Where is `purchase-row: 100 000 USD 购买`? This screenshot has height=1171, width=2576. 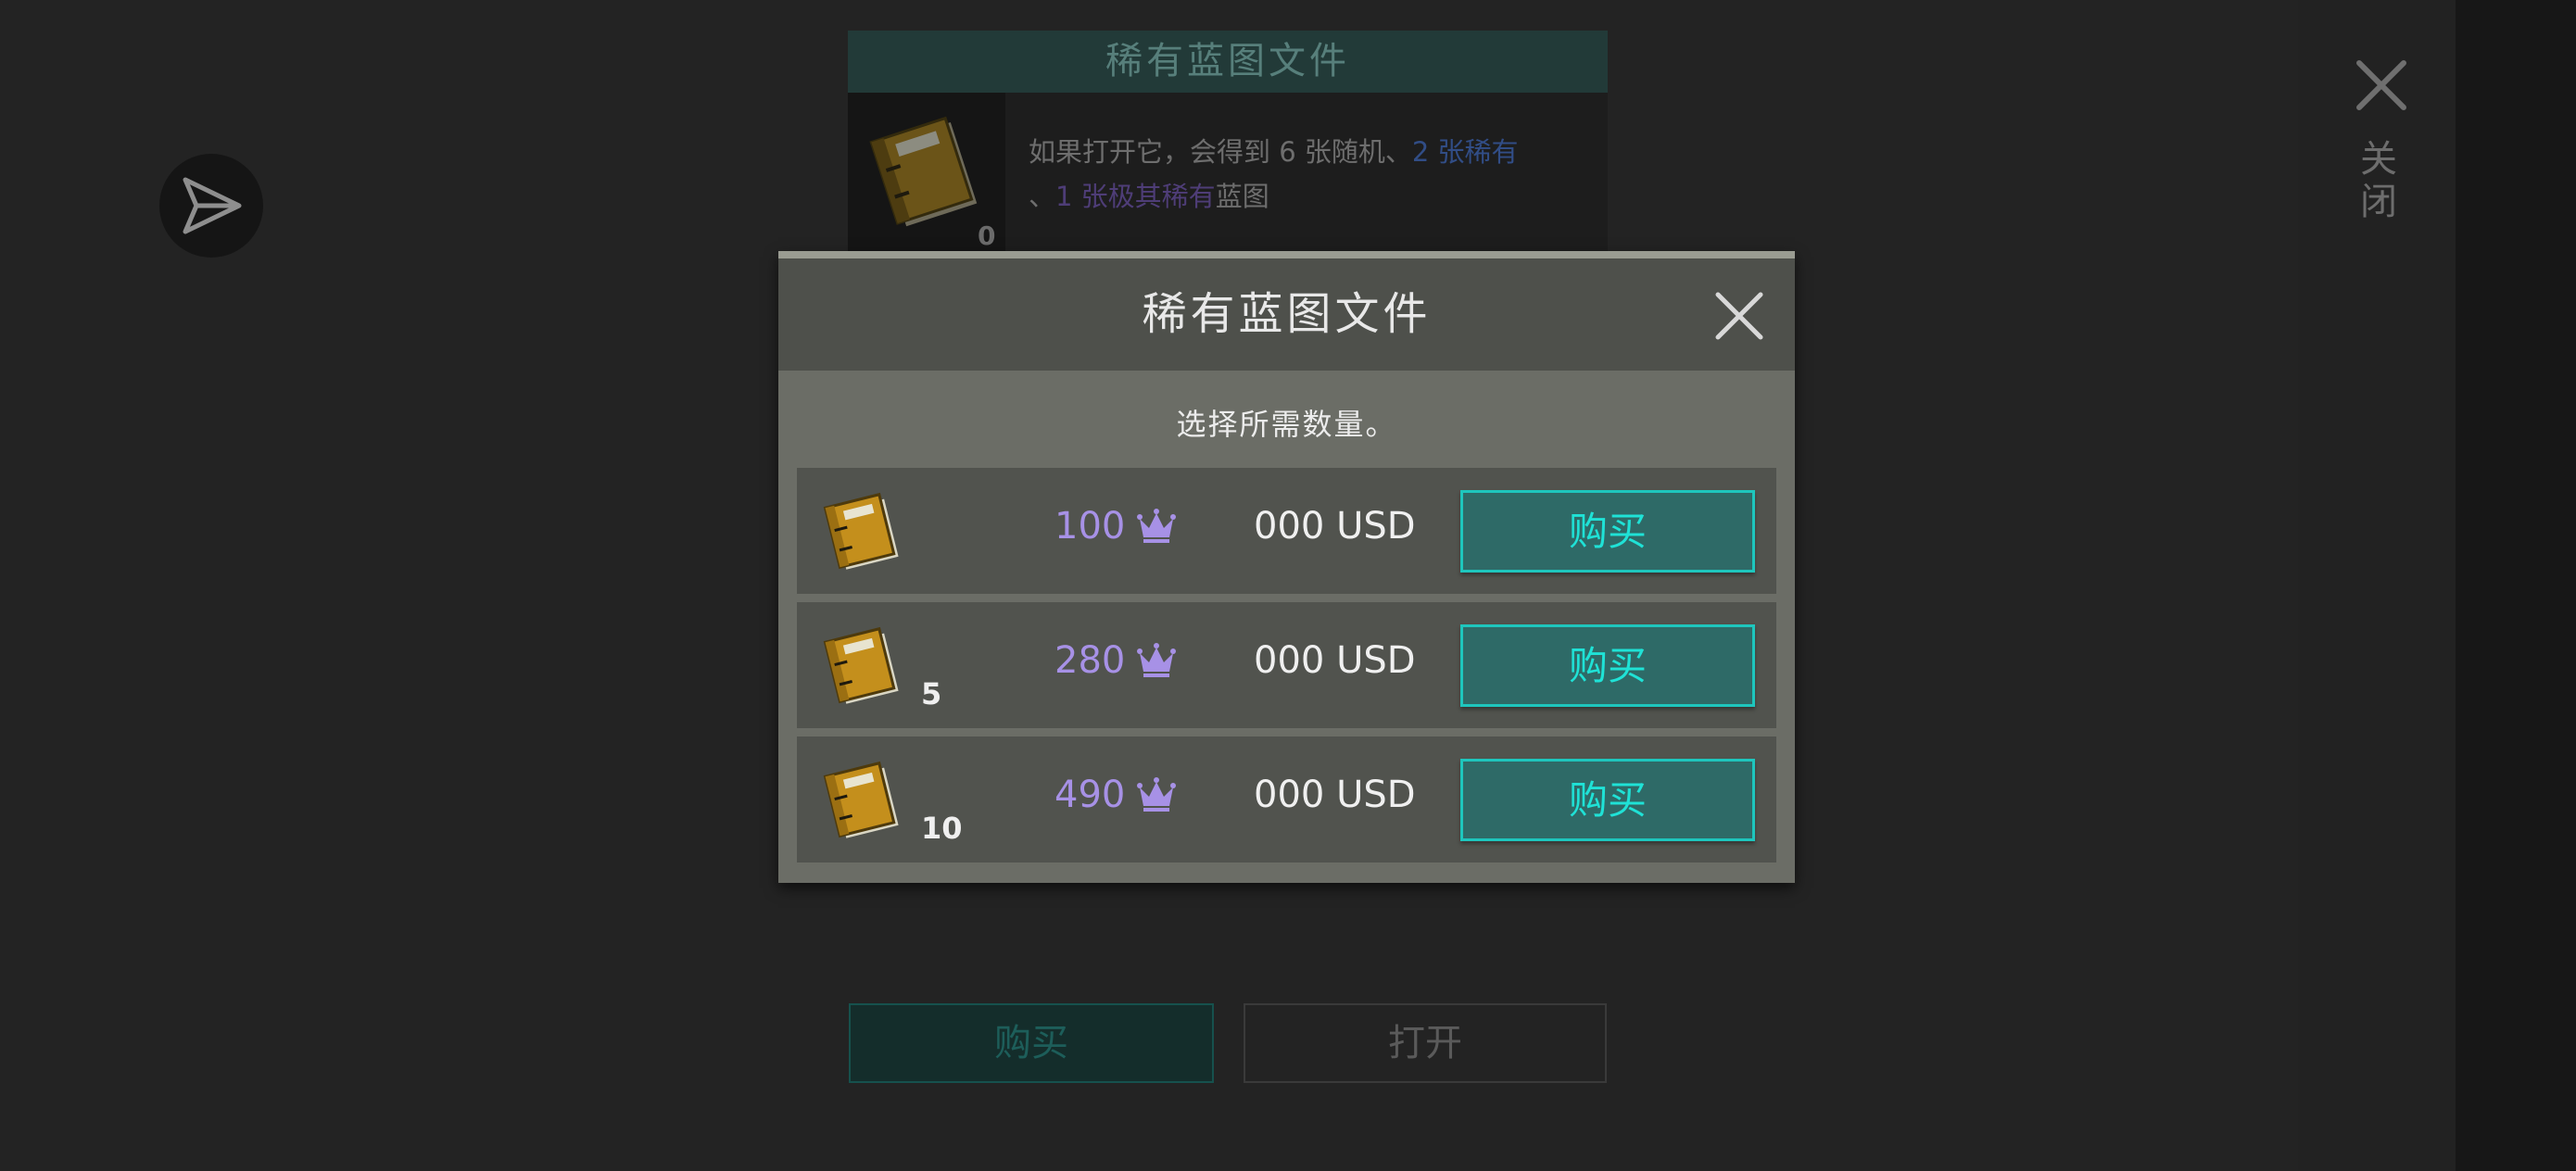 purchase-row: 100 000 USD 购买 is located at coordinates (1287, 531).